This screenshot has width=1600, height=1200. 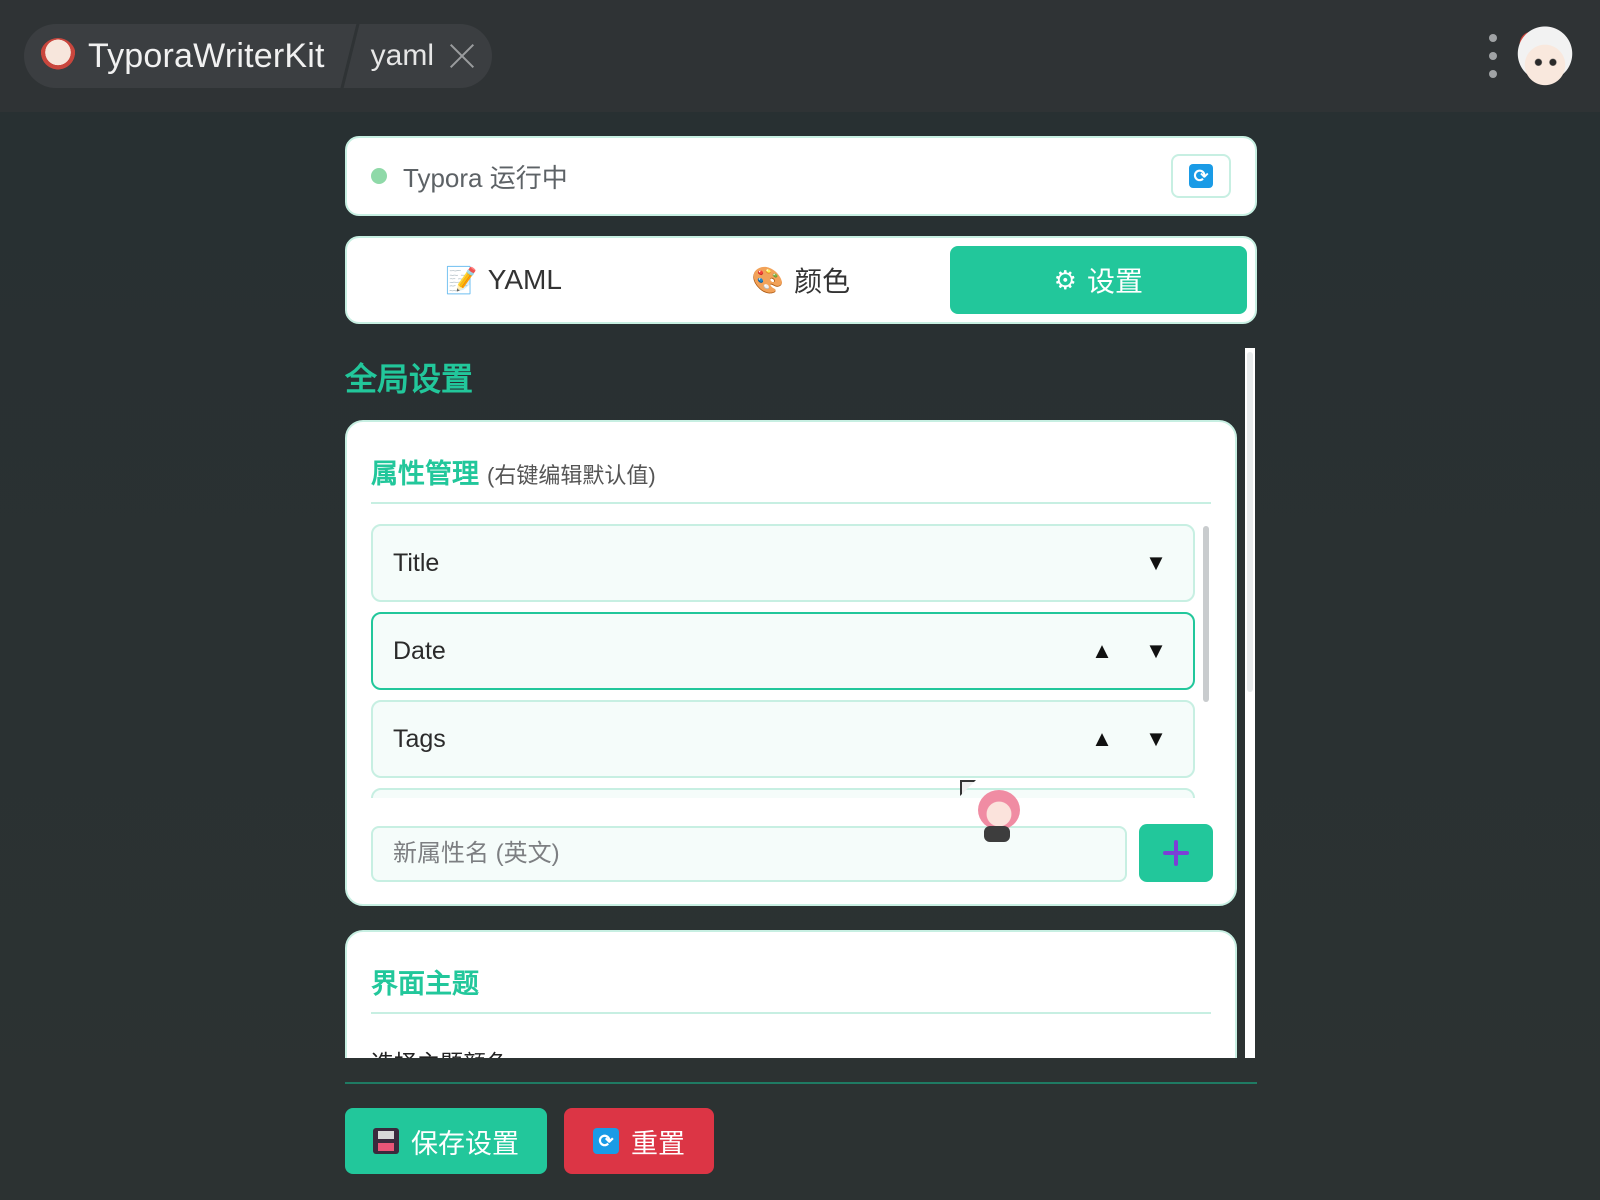 I want to click on card-header: 界面主题, so click(x=791, y=988).